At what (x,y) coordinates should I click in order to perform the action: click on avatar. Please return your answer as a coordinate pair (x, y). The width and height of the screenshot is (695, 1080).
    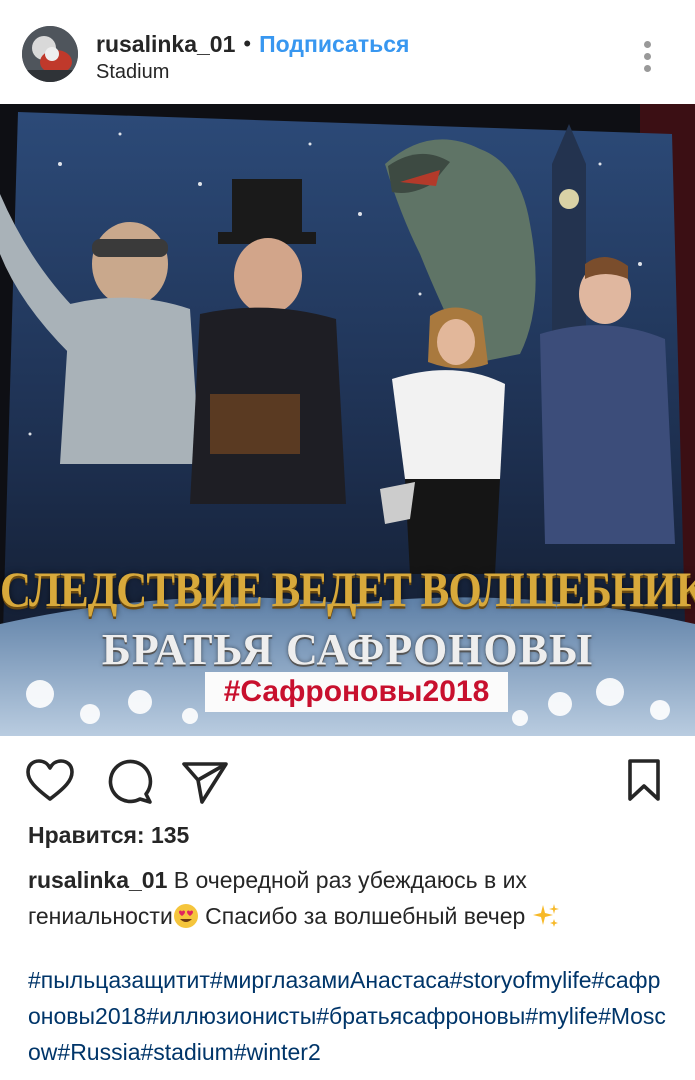
    Looking at the image, I should click on (50, 54).